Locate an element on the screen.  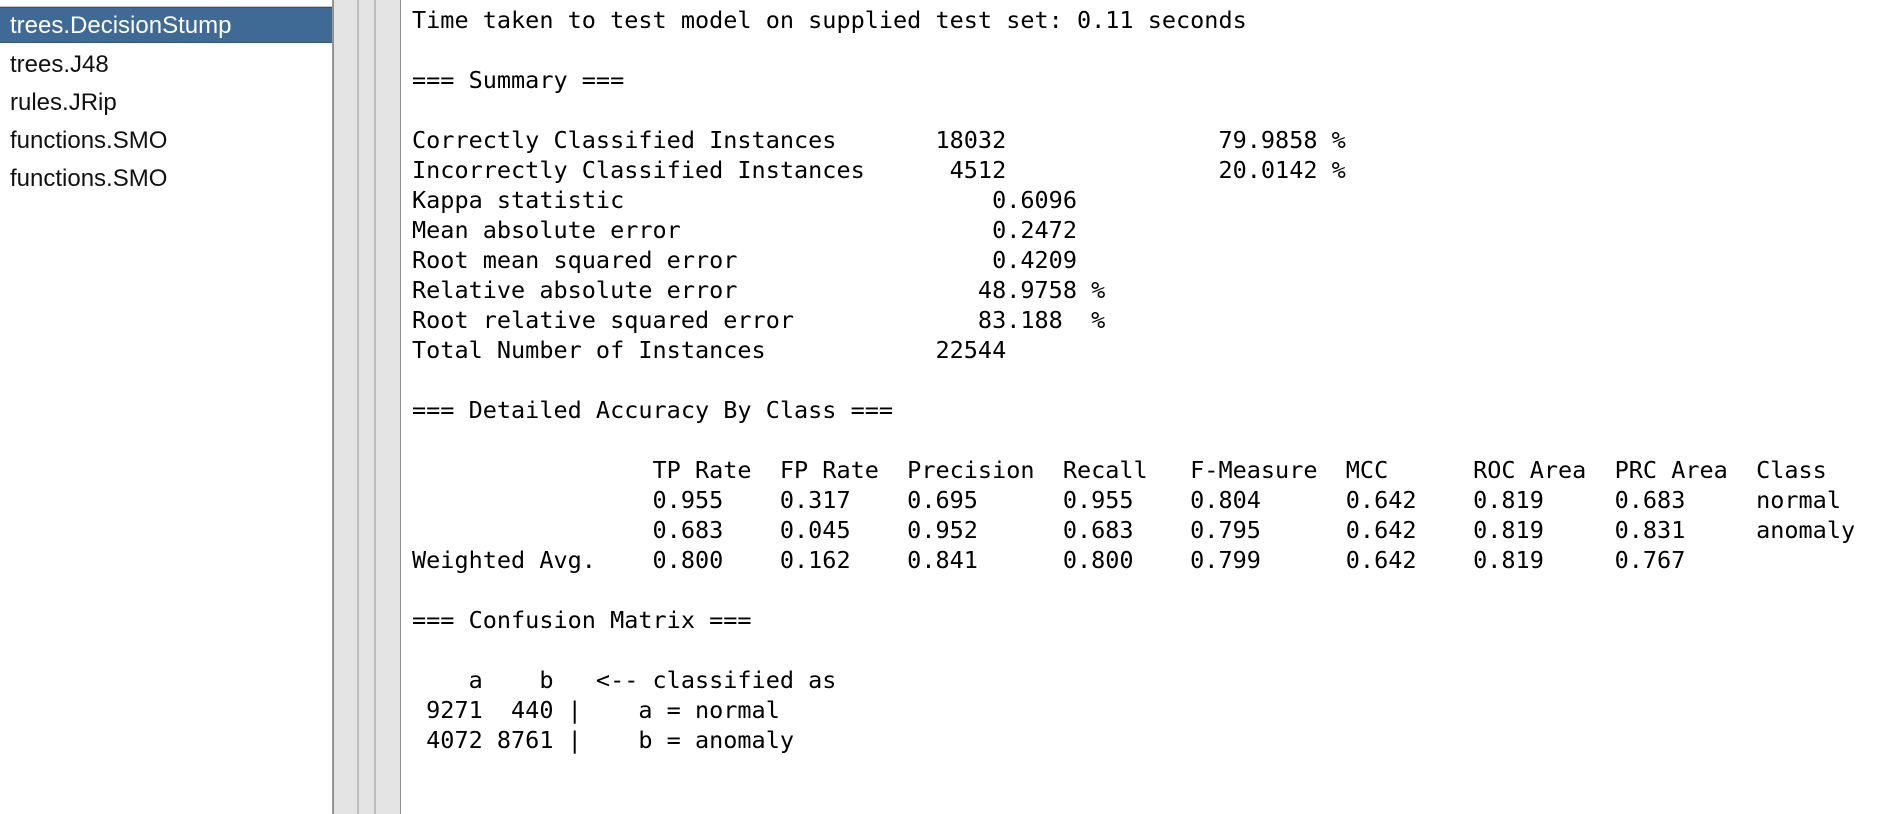
output-line: 4072 8761 | b = anomaly is located at coordinates (603, 740).